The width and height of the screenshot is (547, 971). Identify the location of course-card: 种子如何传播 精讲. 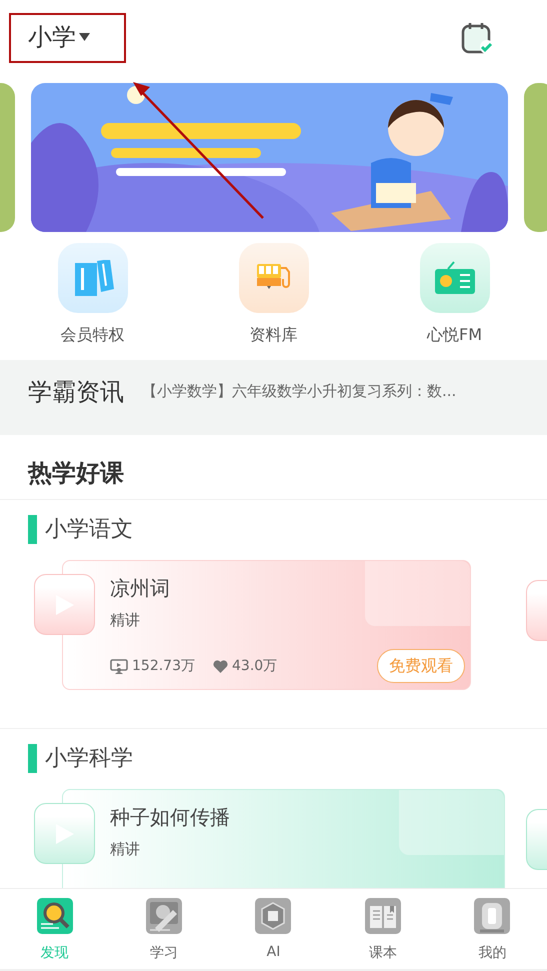
(283, 838).